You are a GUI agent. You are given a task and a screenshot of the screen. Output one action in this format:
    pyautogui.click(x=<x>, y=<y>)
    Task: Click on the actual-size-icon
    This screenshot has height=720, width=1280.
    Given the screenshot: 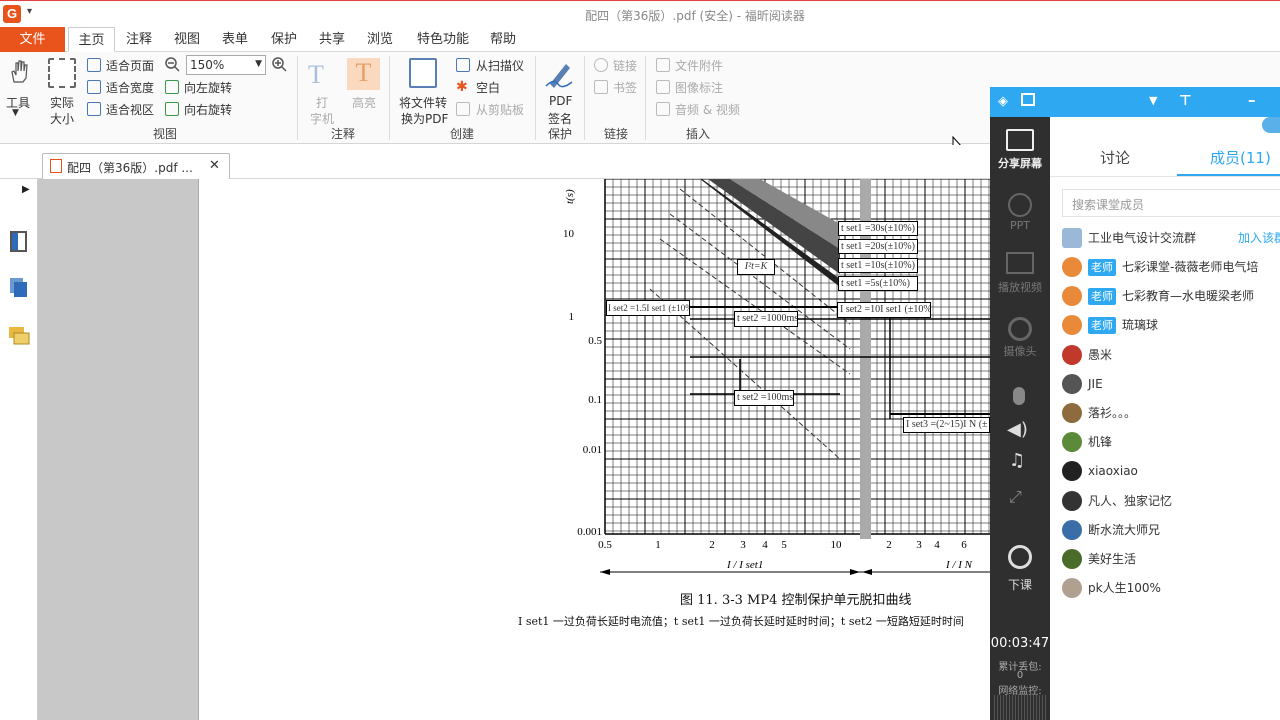 What is the action you would take?
    pyautogui.click(x=62, y=73)
    